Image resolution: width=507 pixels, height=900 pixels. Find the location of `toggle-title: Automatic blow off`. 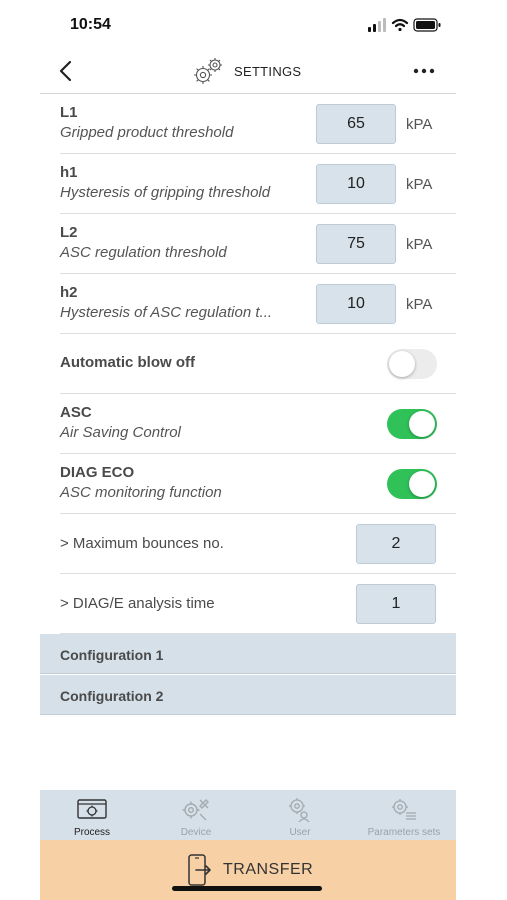

toggle-title: Automatic blow off is located at coordinates (127, 362).